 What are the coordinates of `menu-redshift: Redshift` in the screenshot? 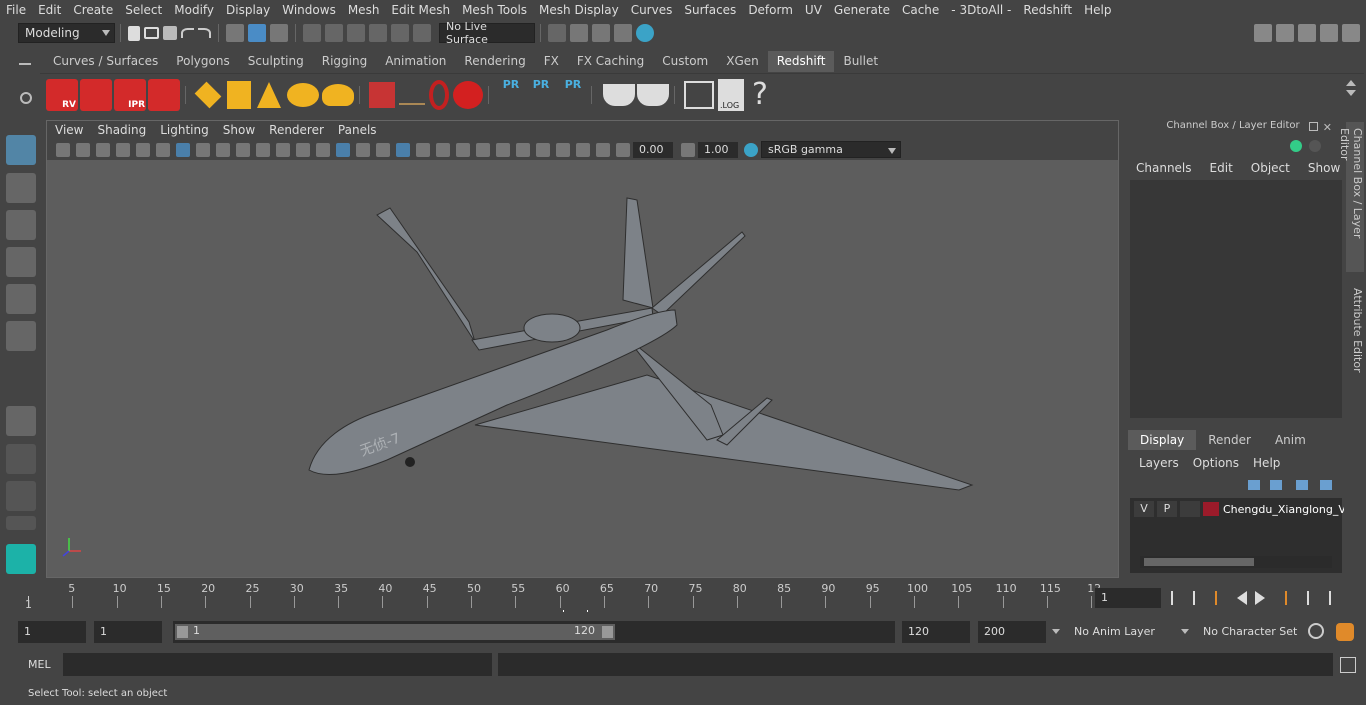 It's located at (1047, 10).